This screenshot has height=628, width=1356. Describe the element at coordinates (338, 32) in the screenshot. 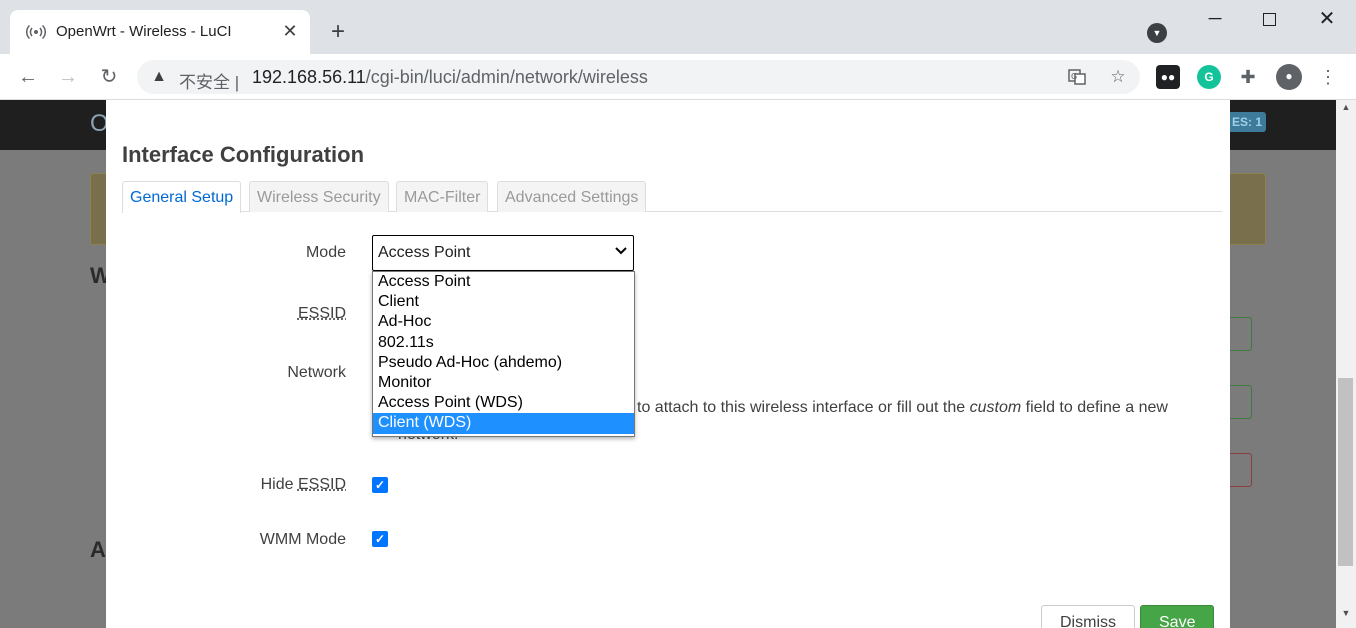

I see `new-tab-button: +` at that location.